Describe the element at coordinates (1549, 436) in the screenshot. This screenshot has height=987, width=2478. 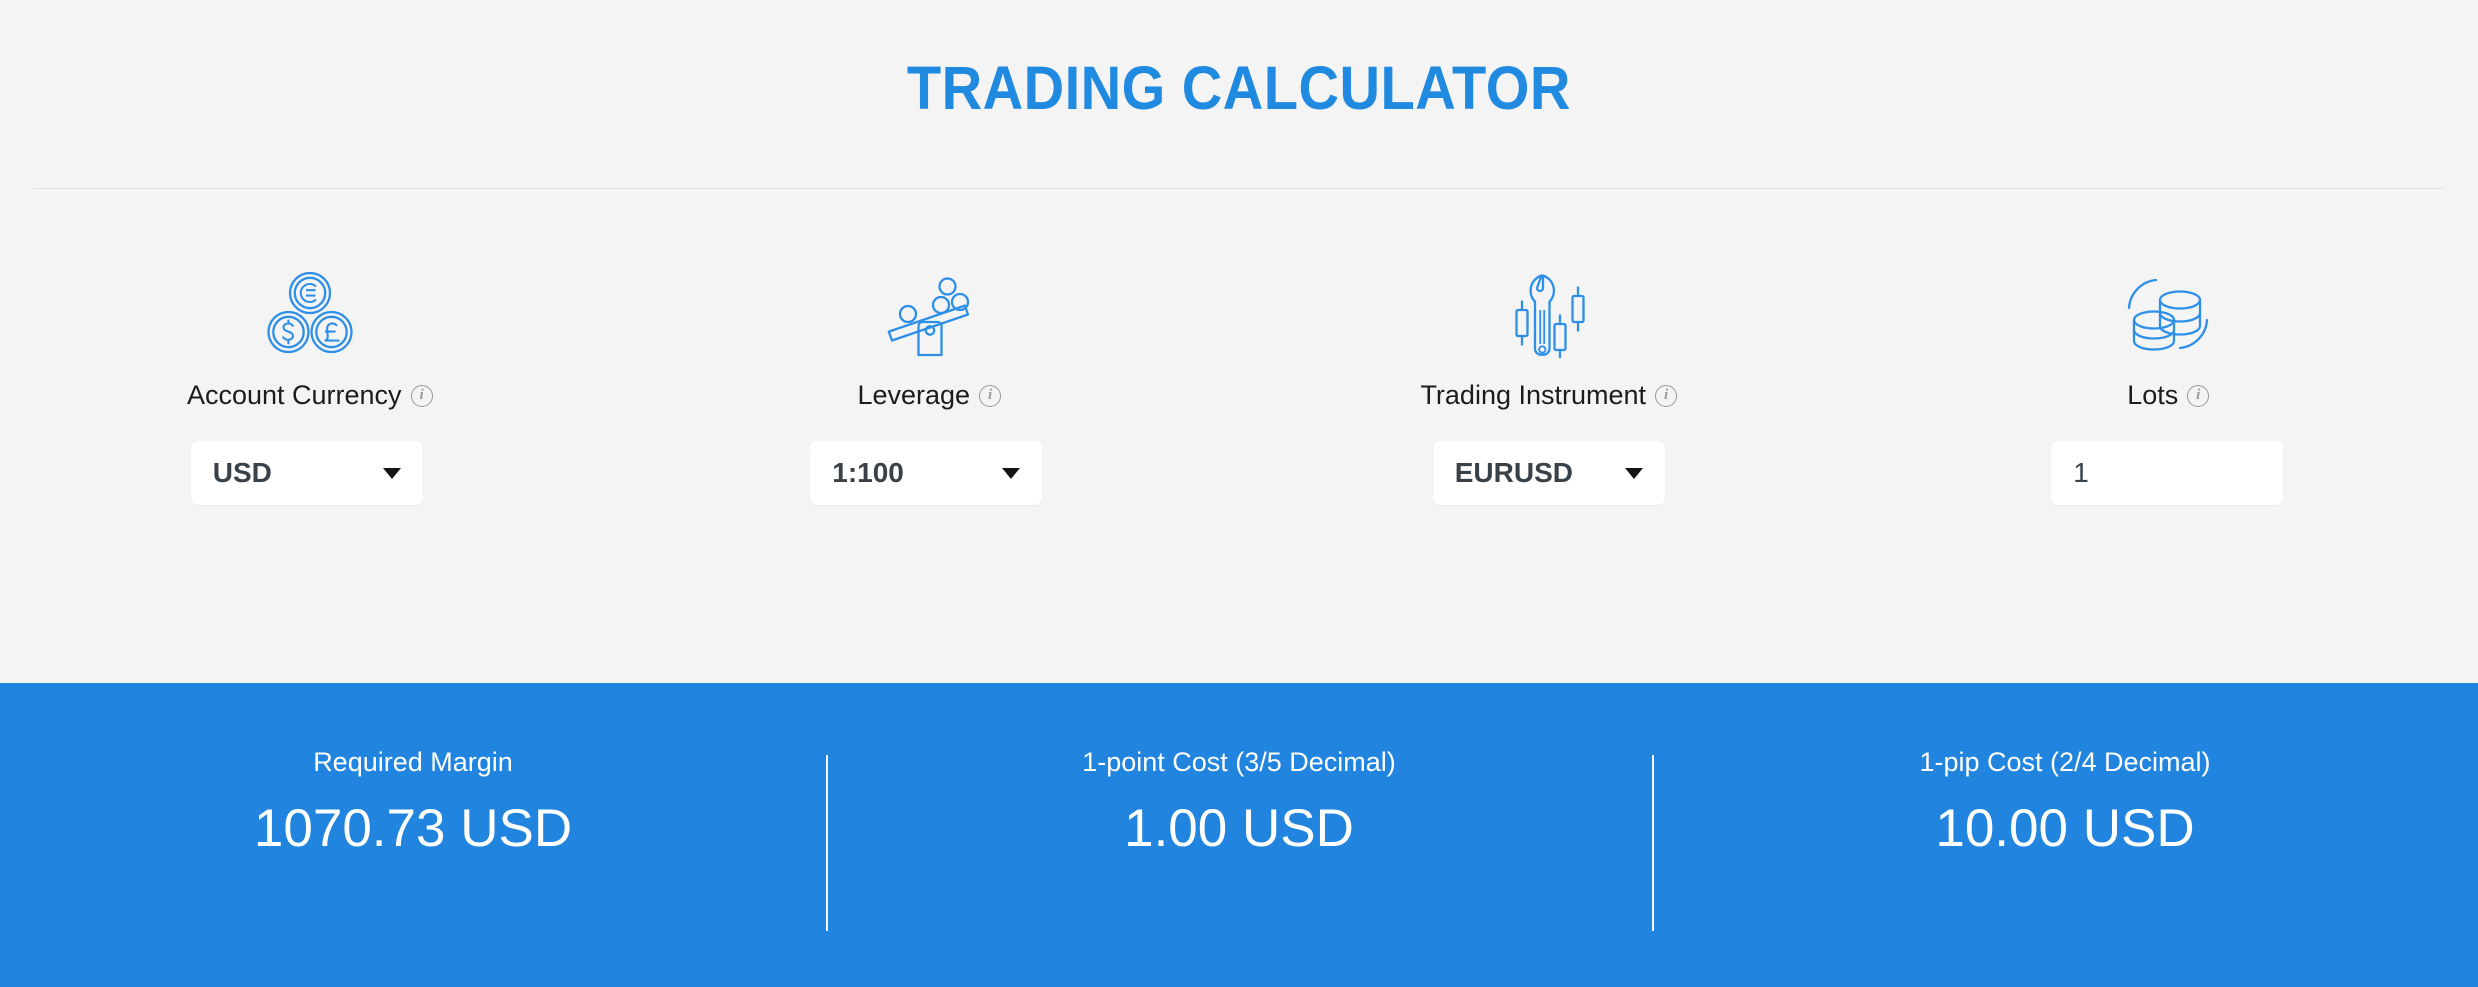
I see `field-trading-instrument: Trading Instrument i EURUSD` at that location.